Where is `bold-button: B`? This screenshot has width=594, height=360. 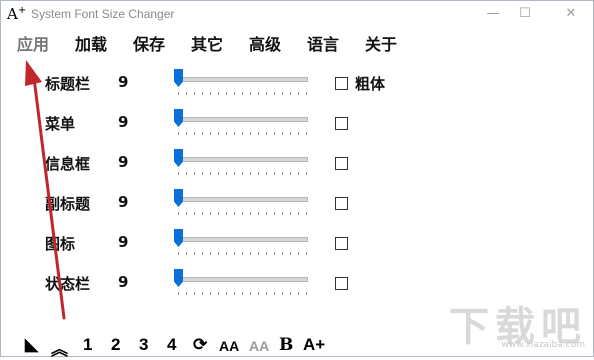
bold-button: B is located at coordinates (286, 345).